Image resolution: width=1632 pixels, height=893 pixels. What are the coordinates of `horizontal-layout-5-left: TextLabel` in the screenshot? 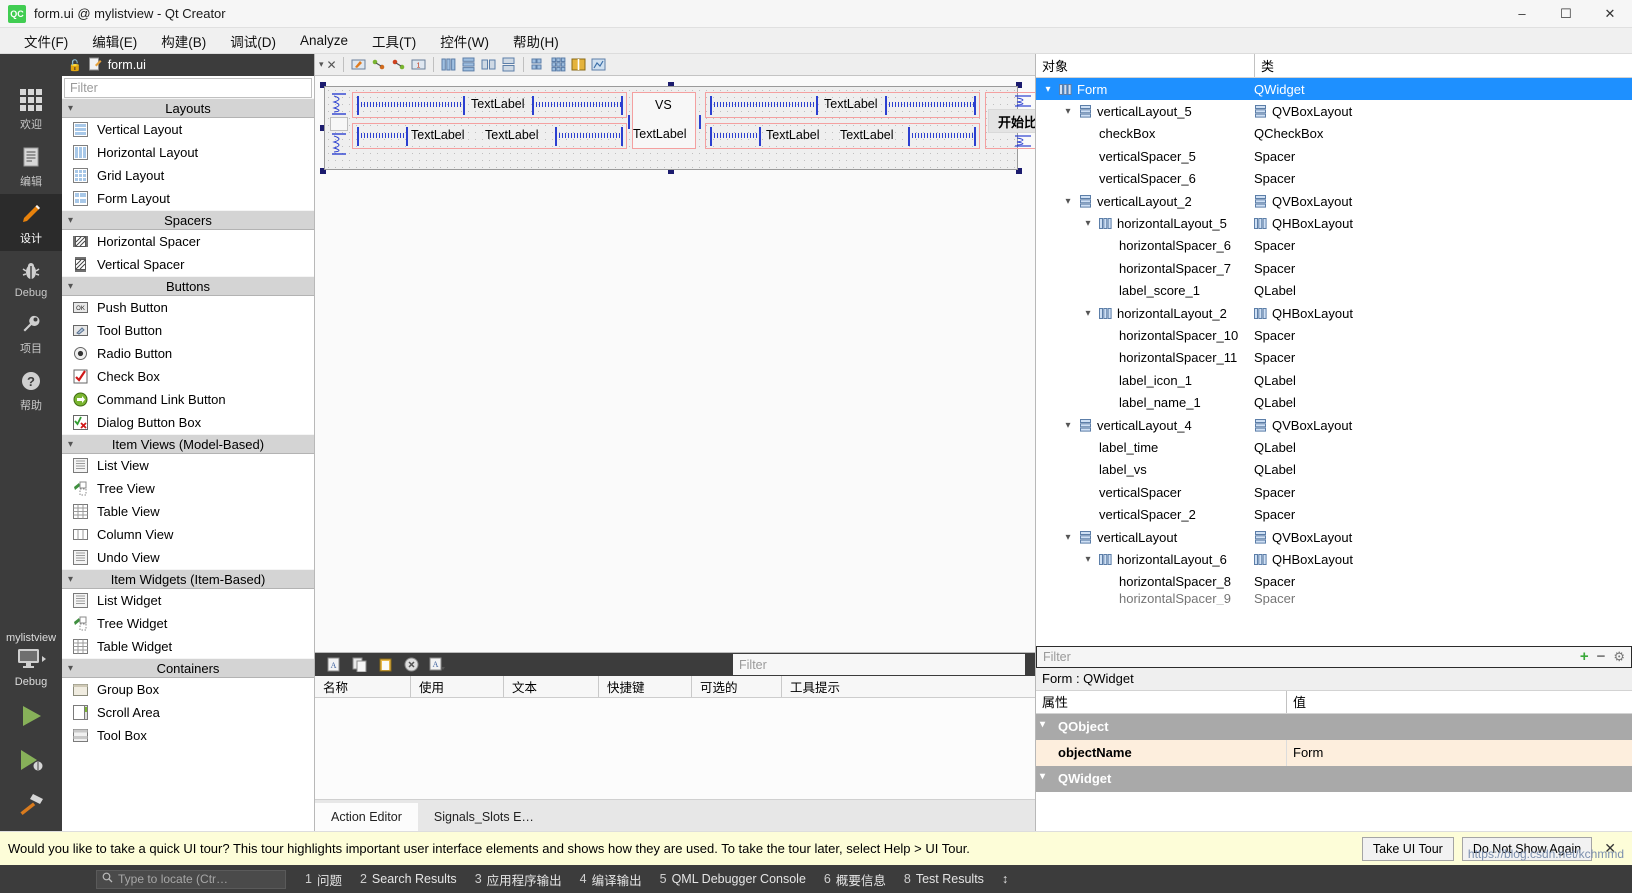 It's located at (489, 105).